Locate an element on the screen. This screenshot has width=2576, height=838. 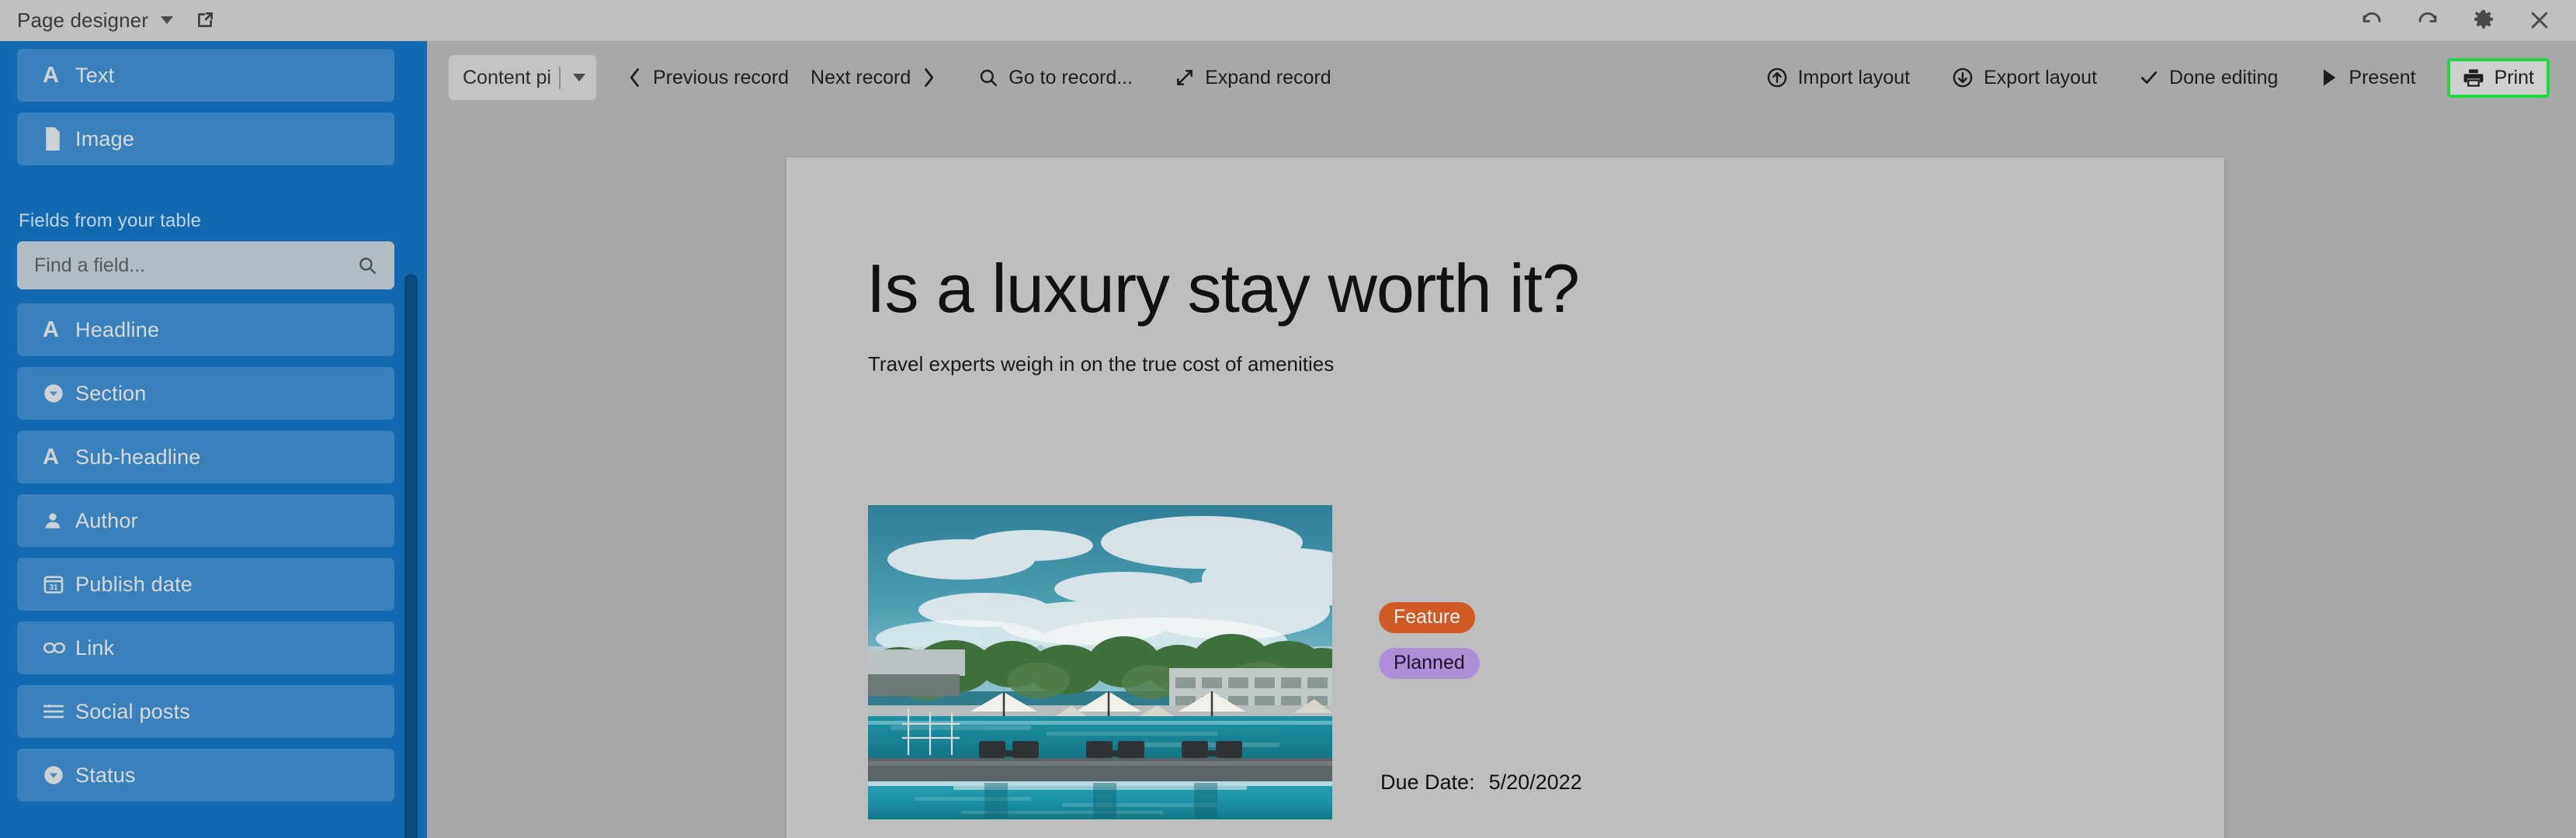
sidebar-field-label: Headline is located at coordinates (117, 329).